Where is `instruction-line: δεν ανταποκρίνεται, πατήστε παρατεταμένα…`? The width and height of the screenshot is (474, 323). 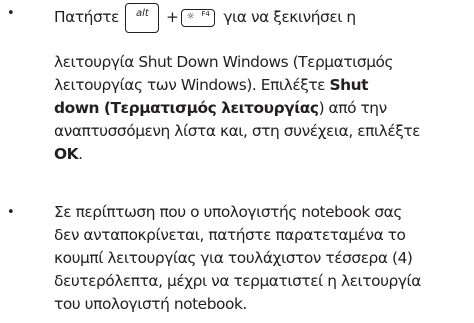 instruction-line: δεν ανταποκρίνεται, πατήστε παρατεταμένα… is located at coordinates (230, 235).